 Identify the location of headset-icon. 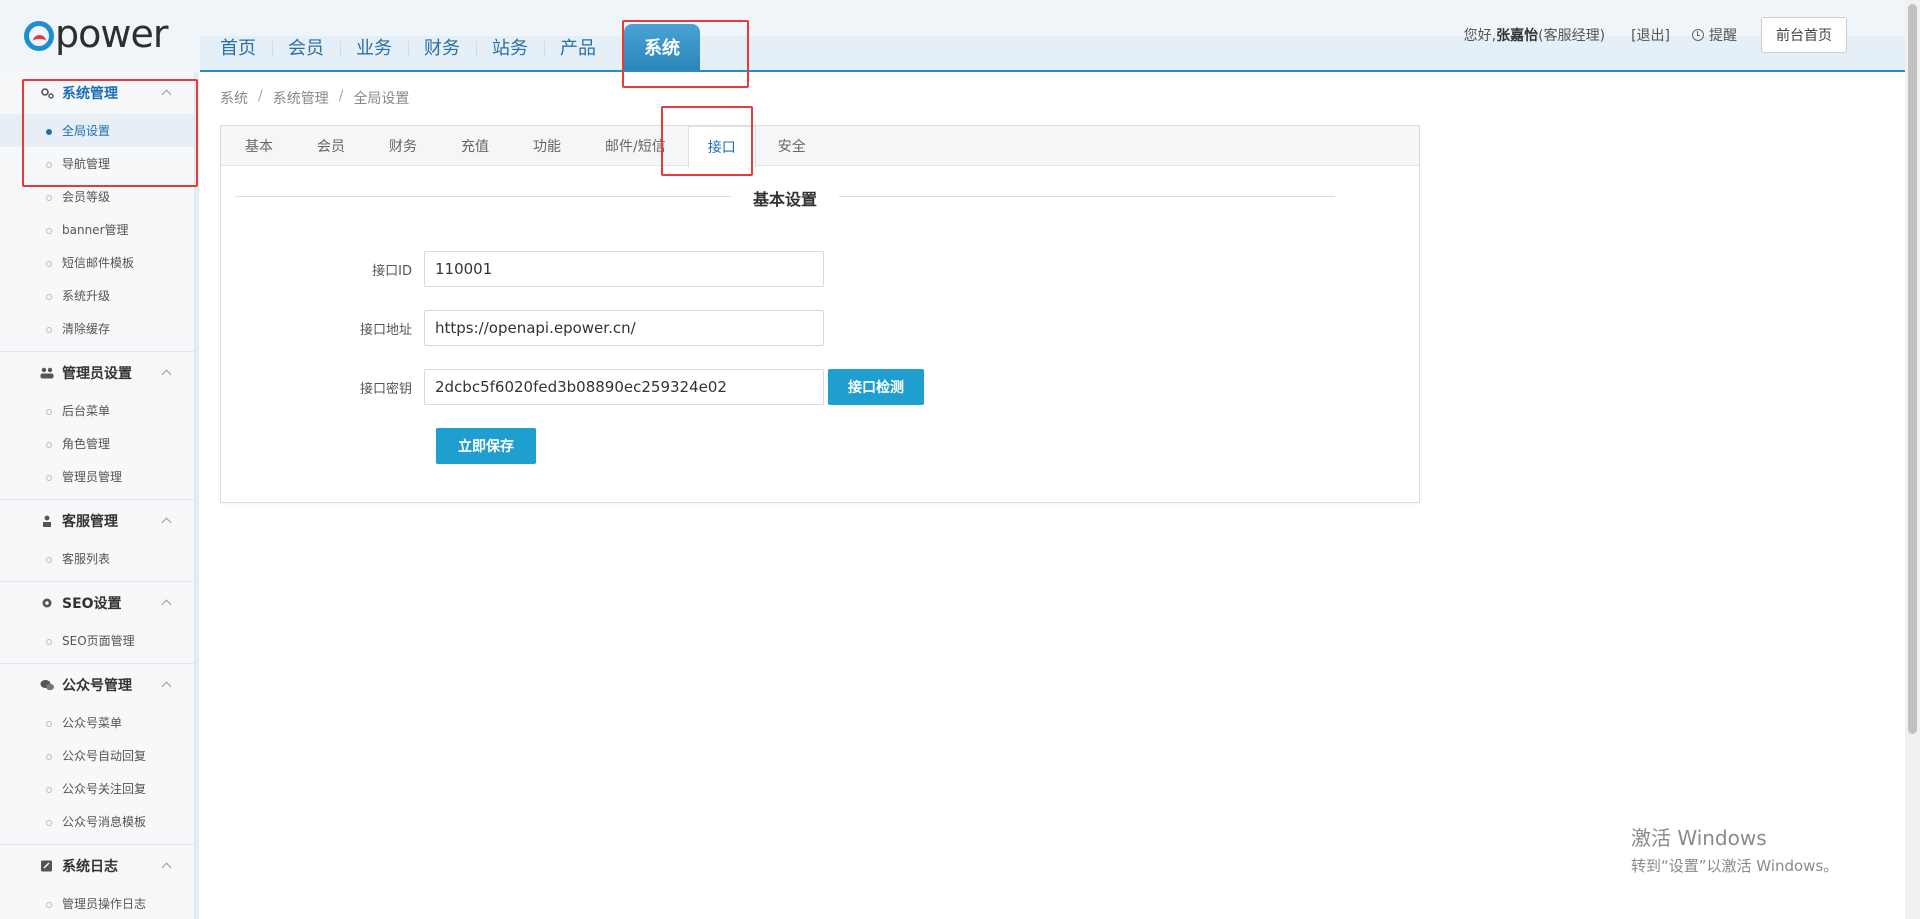
(47, 521).